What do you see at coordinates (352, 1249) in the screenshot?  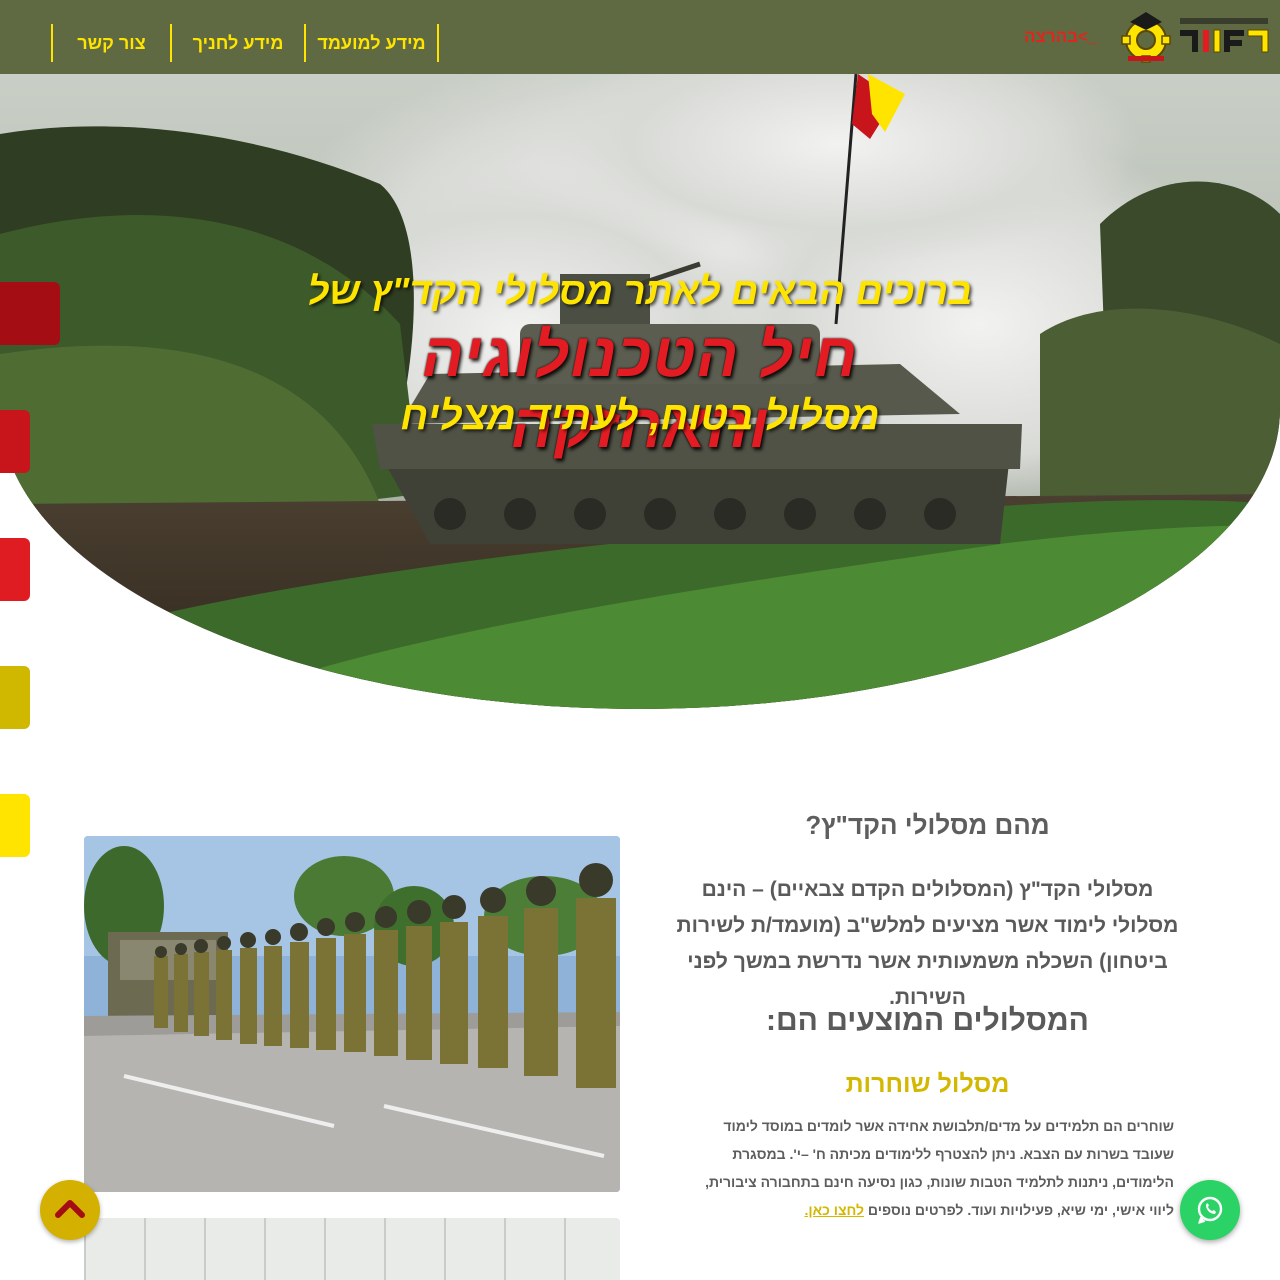 I see `second-photo` at bounding box center [352, 1249].